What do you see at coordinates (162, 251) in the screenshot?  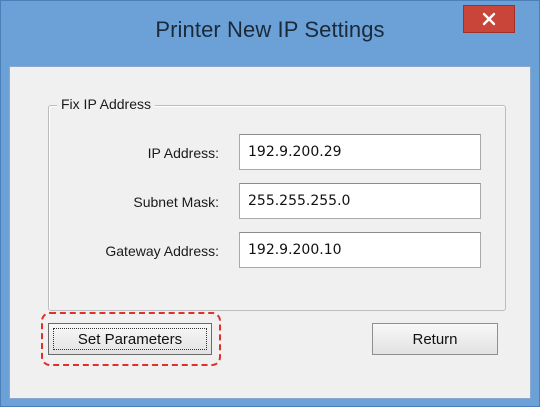 I see `gateway-address-label: Gateway Address:` at bounding box center [162, 251].